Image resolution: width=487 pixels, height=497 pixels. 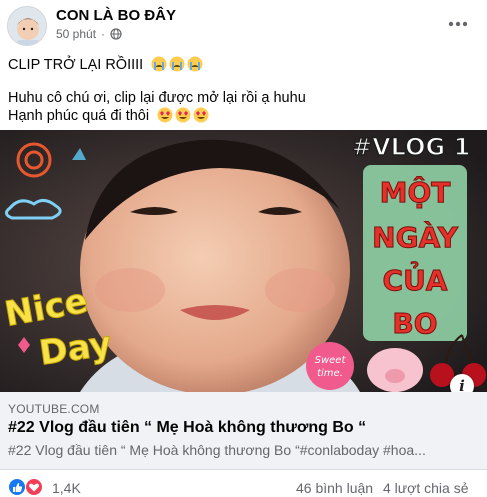 What do you see at coordinates (17, 487) in the screenshot?
I see `like-icon` at bounding box center [17, 487].